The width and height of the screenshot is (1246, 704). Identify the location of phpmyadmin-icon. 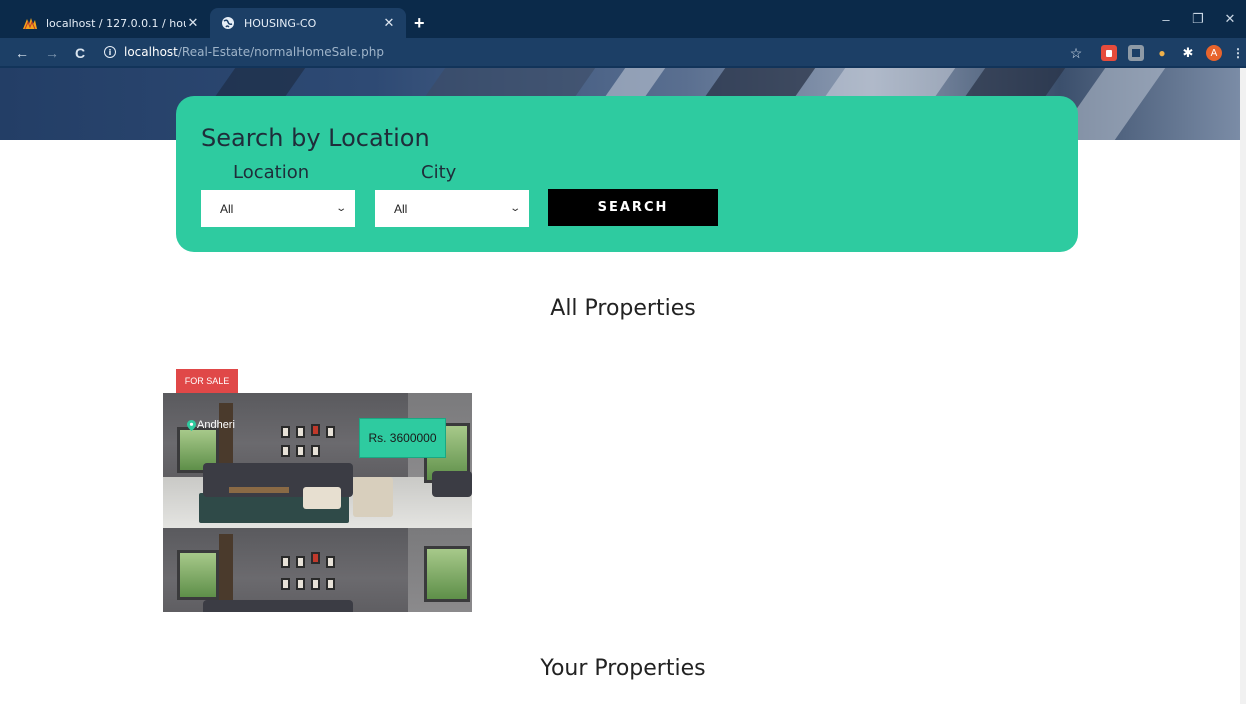
(30, 23).